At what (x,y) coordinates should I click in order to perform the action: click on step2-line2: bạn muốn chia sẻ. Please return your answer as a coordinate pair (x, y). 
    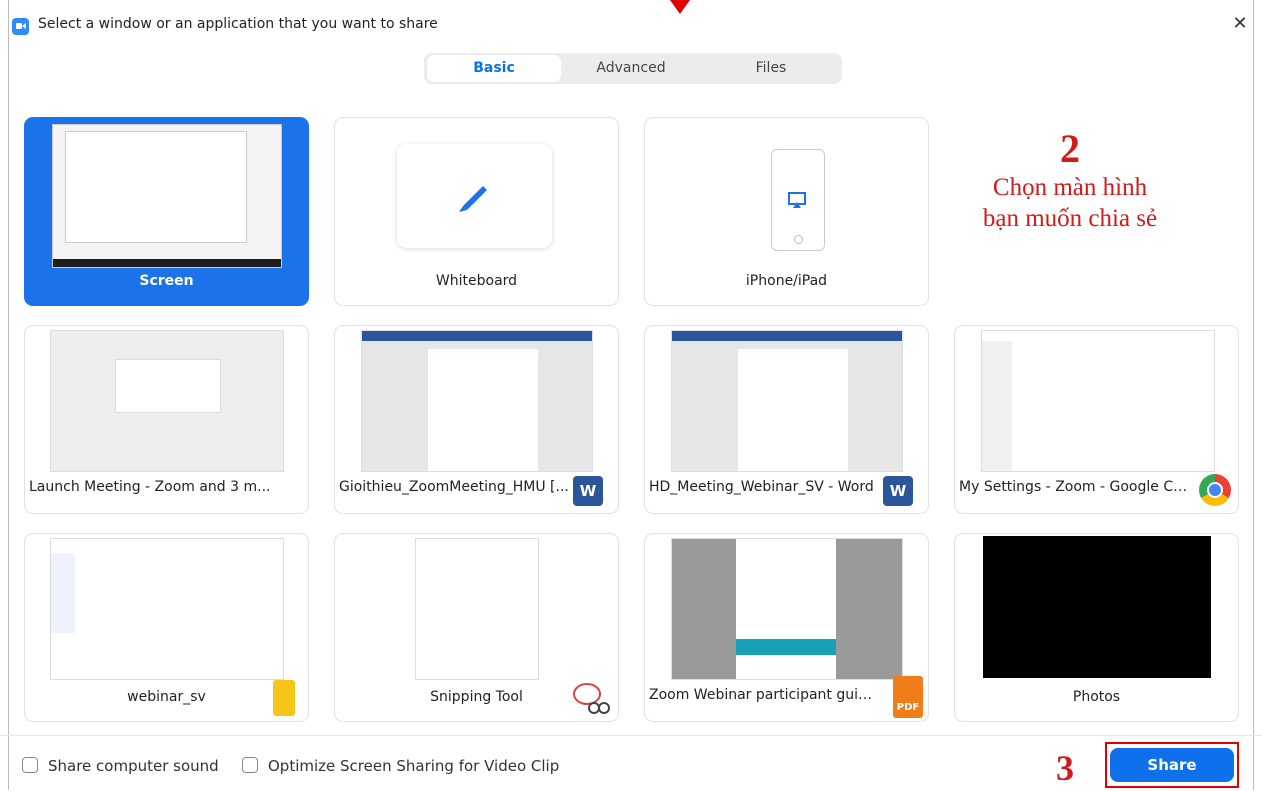
    Looking at the image, I should click on (1070, 218).